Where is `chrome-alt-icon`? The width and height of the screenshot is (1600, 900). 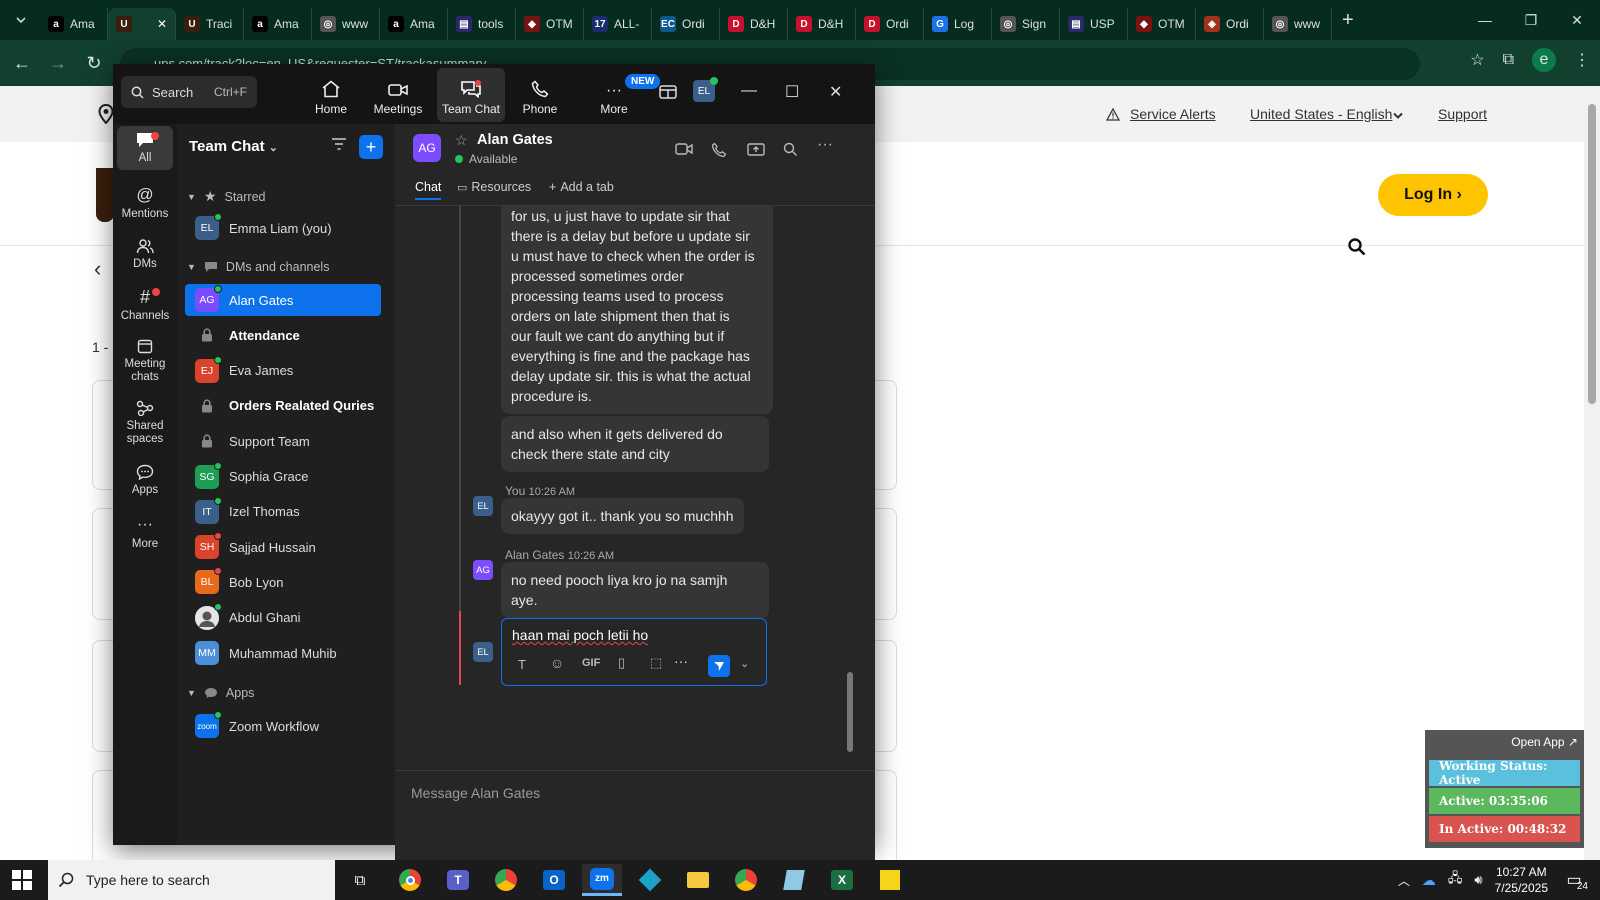 chrome-alt-icon is located at coordinates (746, 880).